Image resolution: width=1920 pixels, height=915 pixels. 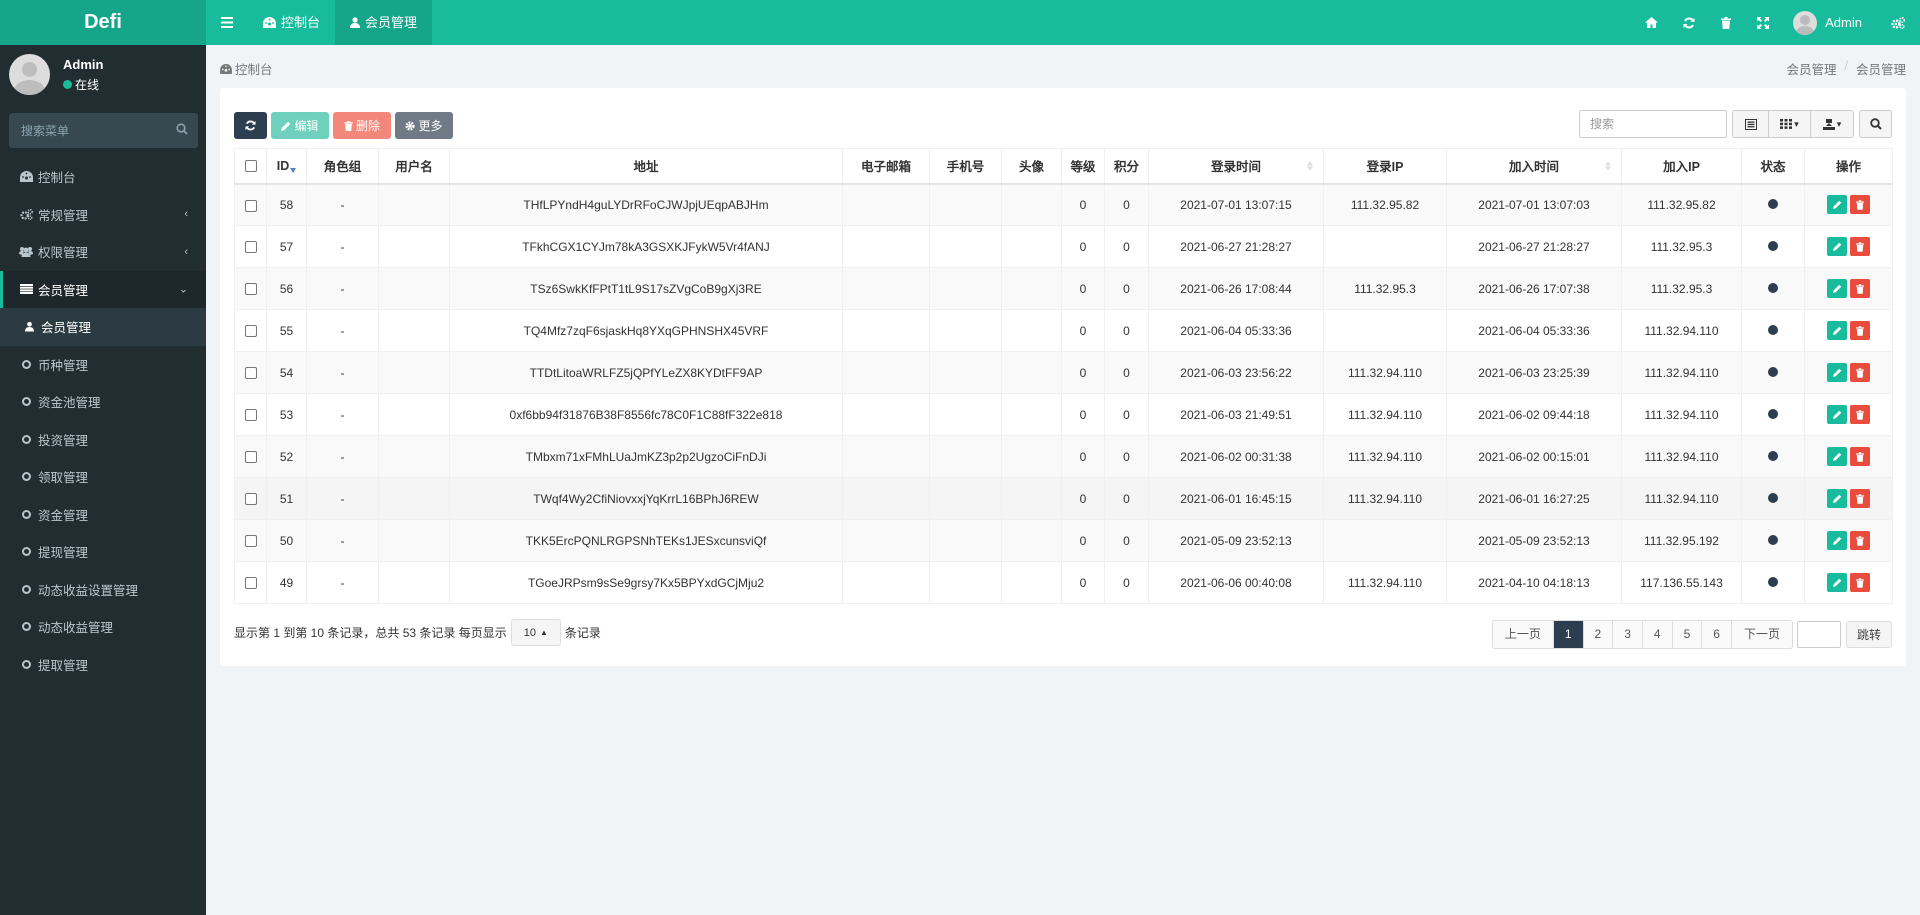 What do you see at coordinates (1657, 634) in the screenshot?
I see `page-button-4: 4` at bounding box center [1657, 634].